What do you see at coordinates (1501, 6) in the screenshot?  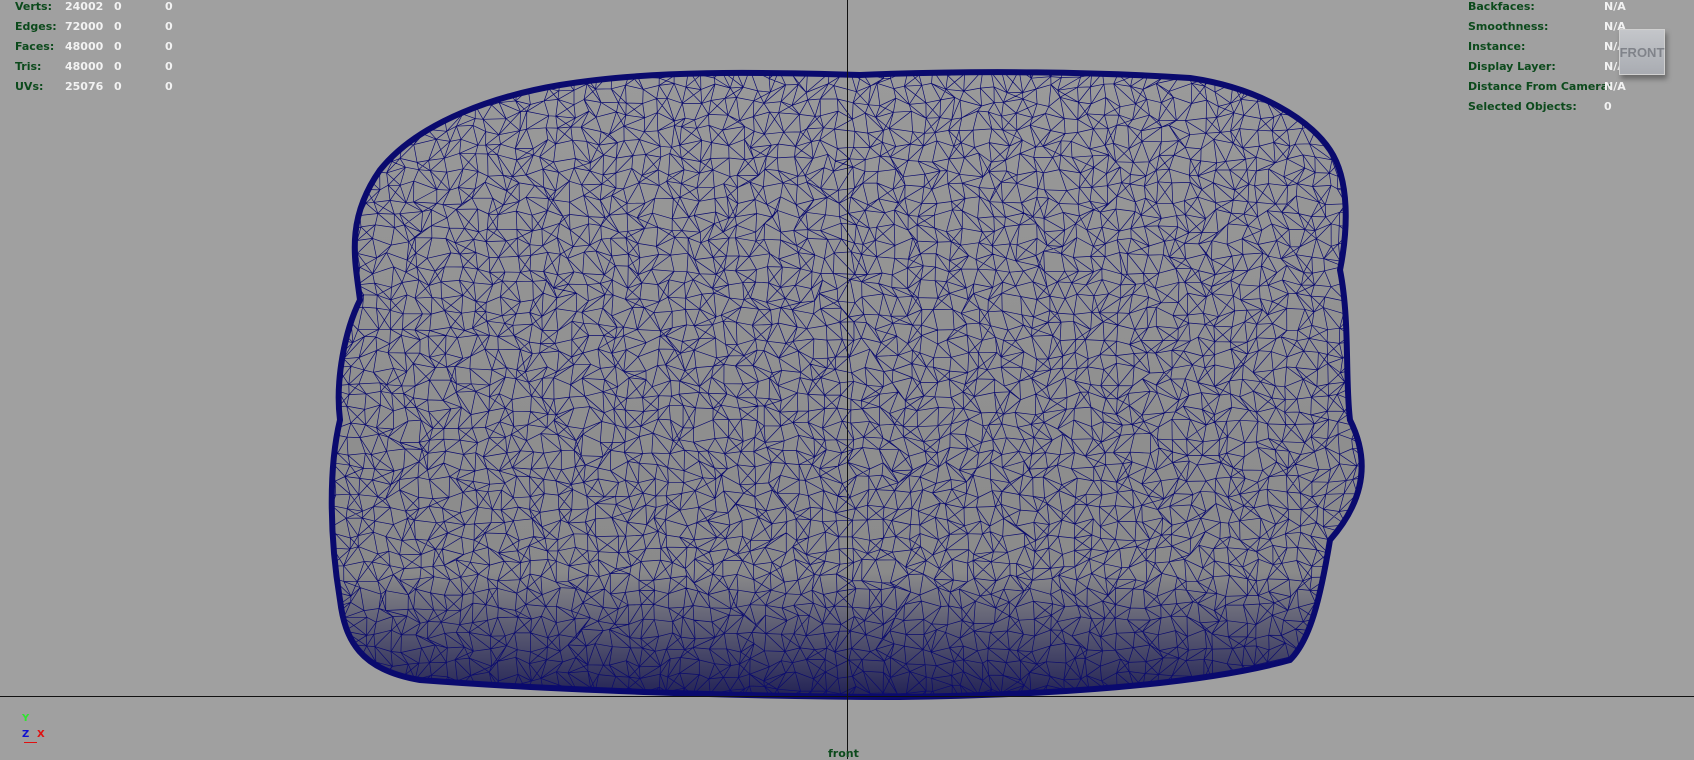 I see `info-label: Backfaces:` at bounding box center [1501, 6].